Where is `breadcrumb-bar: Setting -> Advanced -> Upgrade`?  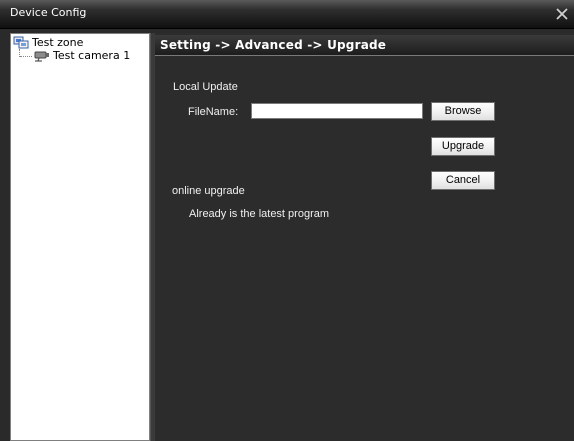
breadcrumb-bar: Setting -> Advanced -> Upgrade is located at coordinates (364, 45).